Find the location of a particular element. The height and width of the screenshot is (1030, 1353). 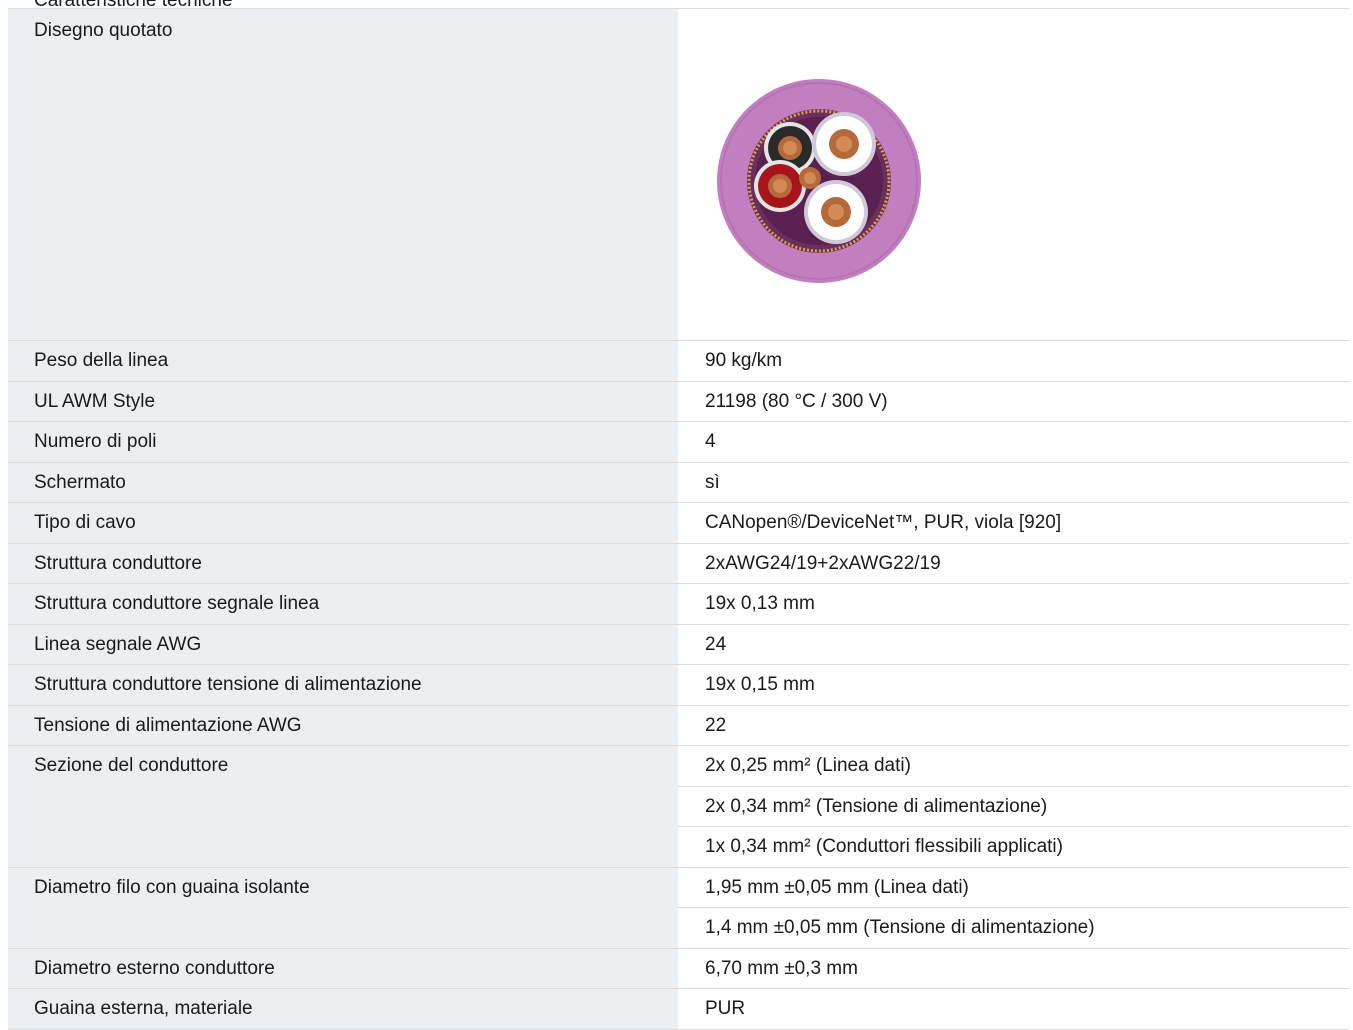

spec-row: Peso della linea 90 kg/km is located at coordinates (678, 361).